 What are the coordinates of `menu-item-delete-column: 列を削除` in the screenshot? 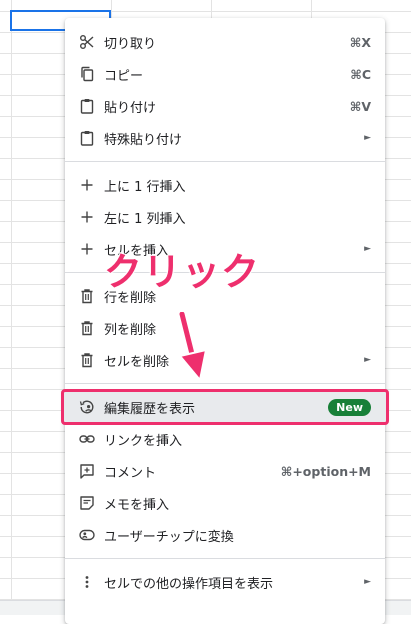 It's located at (225, 328).